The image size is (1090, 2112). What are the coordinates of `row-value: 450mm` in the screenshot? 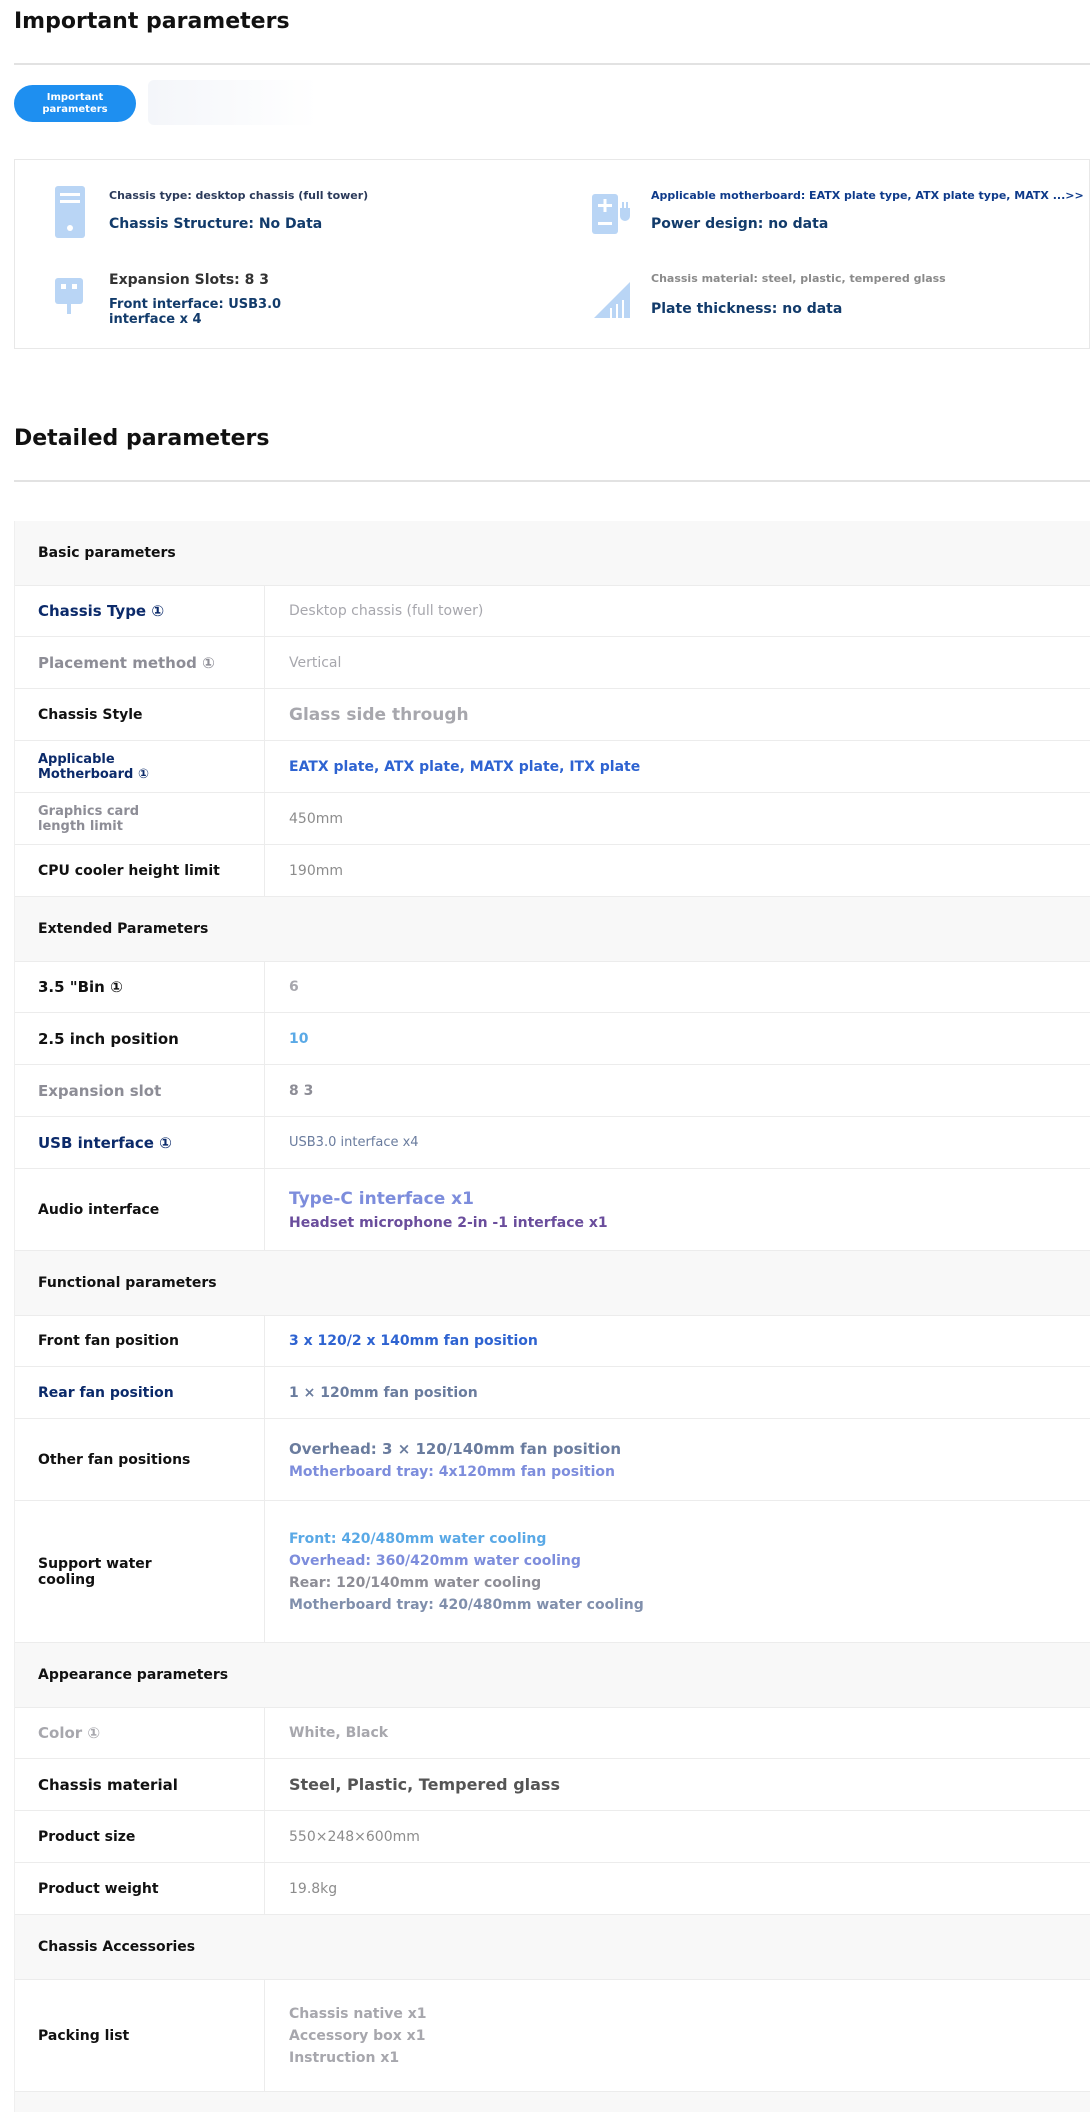 It's located at (677, 818).